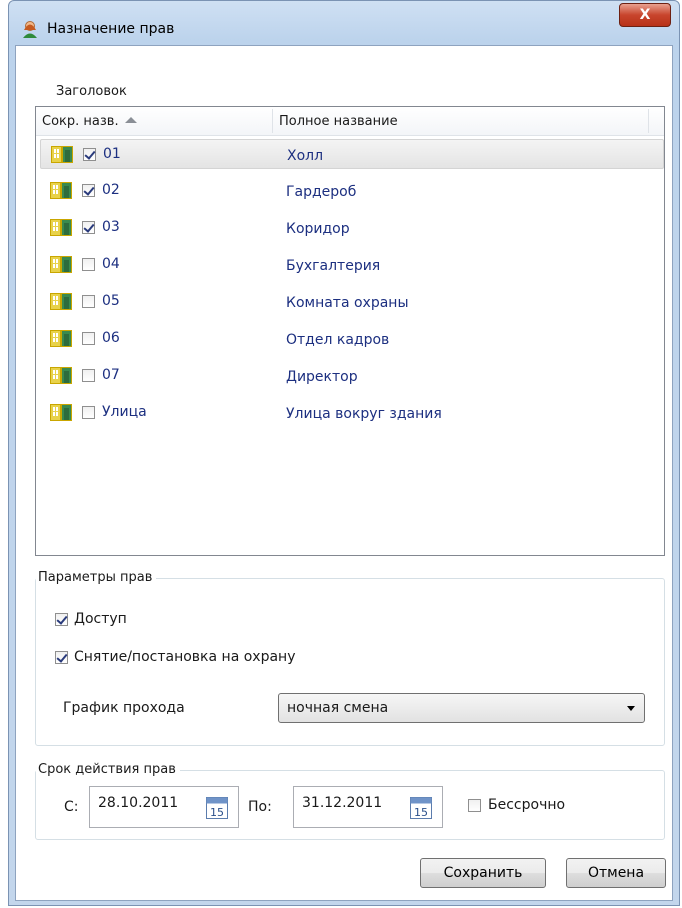 The height and width of the screenshot is (908, 682). Describe the element at coordinates (111, 227) in the screenshot. I see `zone-short-name: 03` at that location.